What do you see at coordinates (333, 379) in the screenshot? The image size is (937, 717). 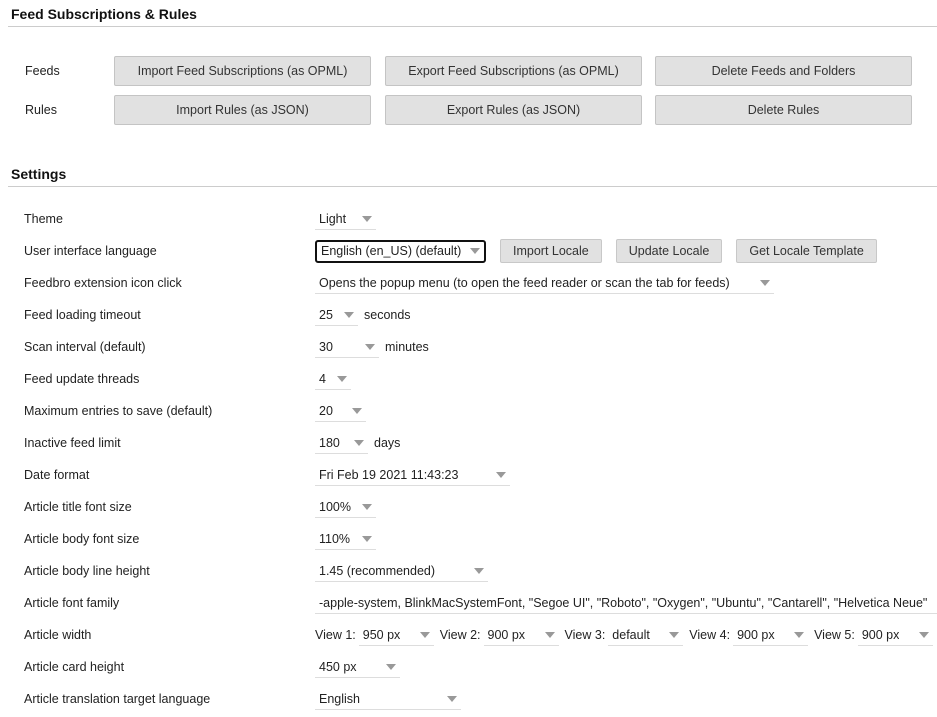 I see `threads-select: 4` at bounding box center [333, 379].